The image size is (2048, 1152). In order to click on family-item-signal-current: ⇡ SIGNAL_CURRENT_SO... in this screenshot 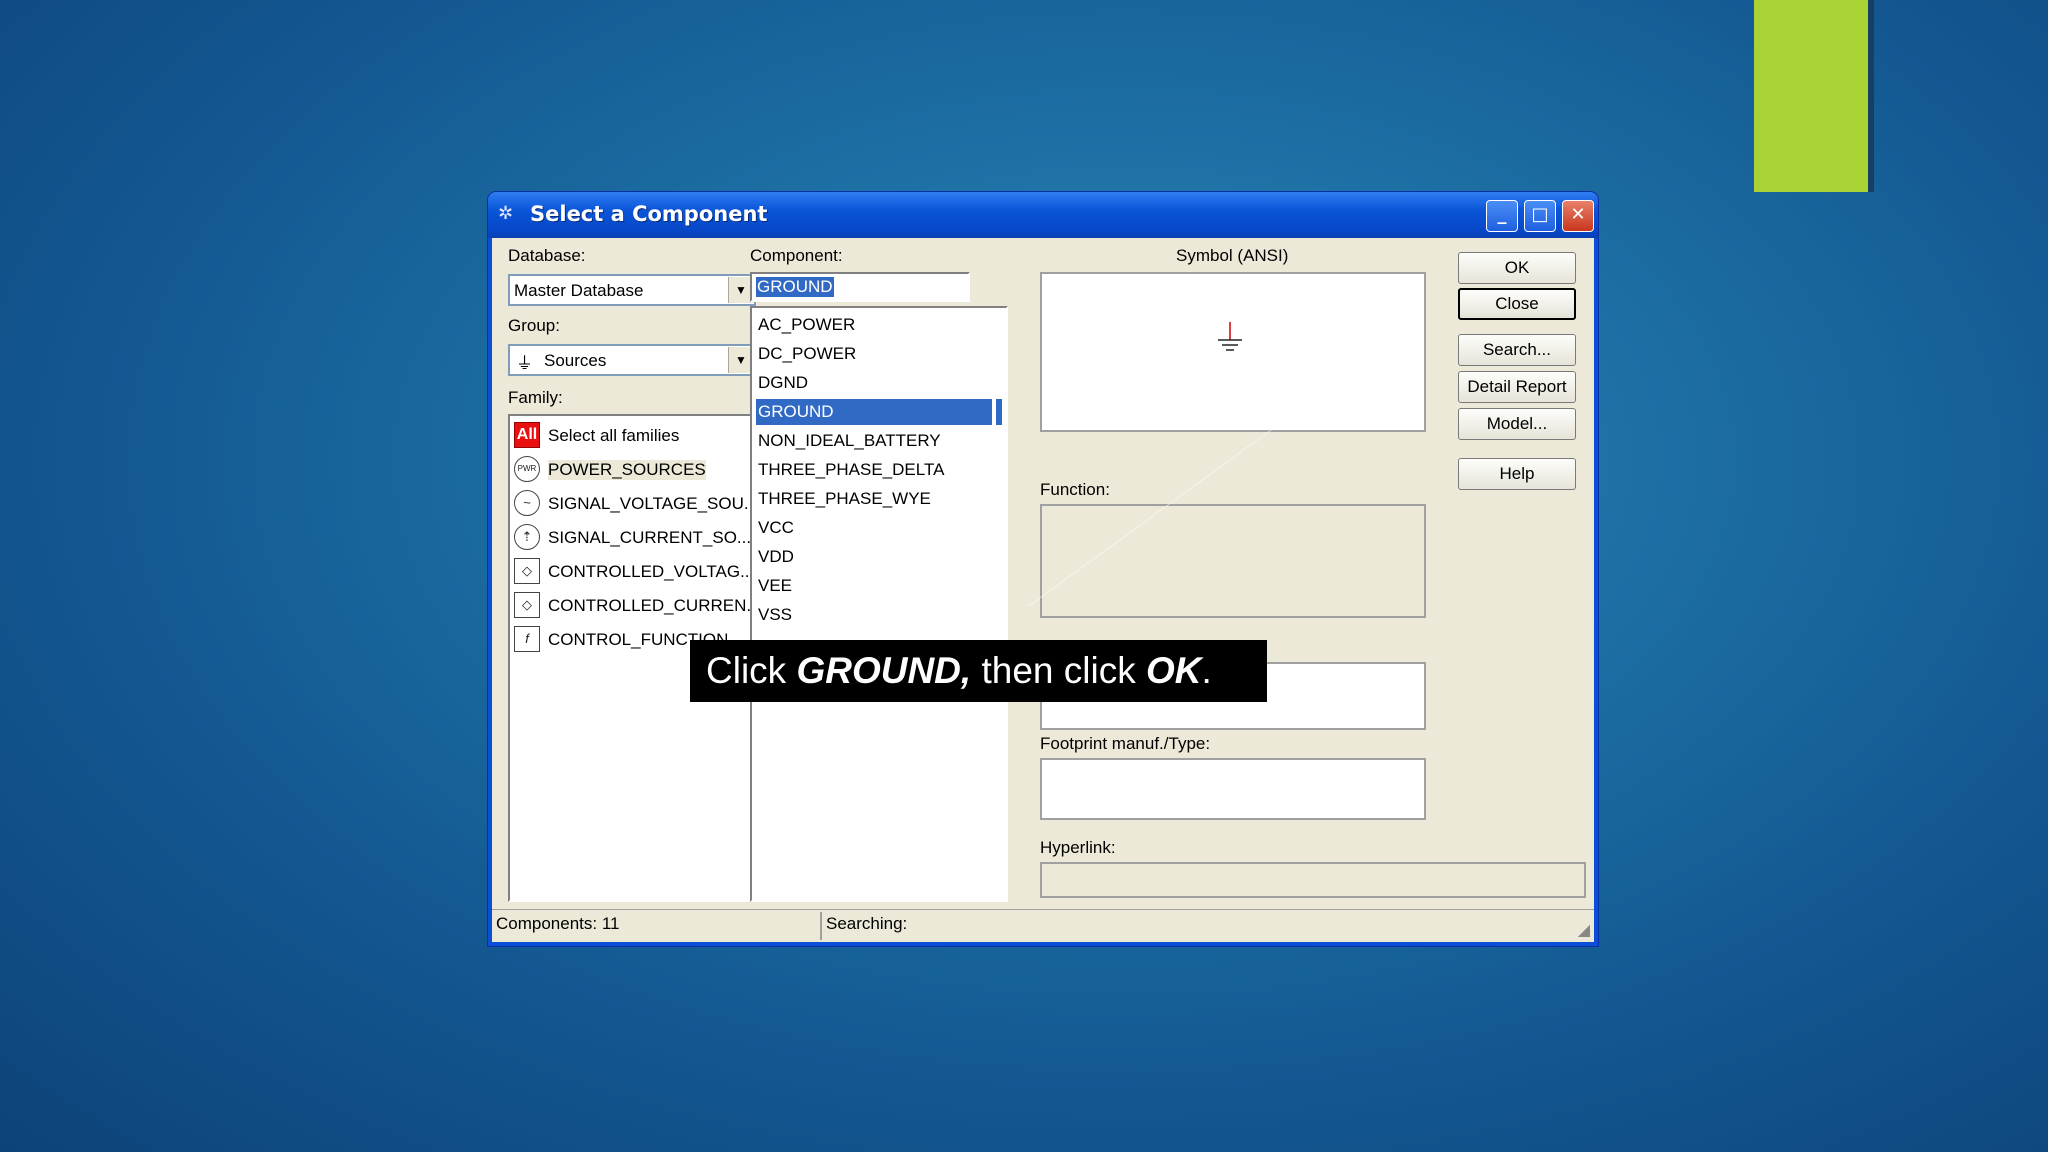, I will do `click(634, 537)`.